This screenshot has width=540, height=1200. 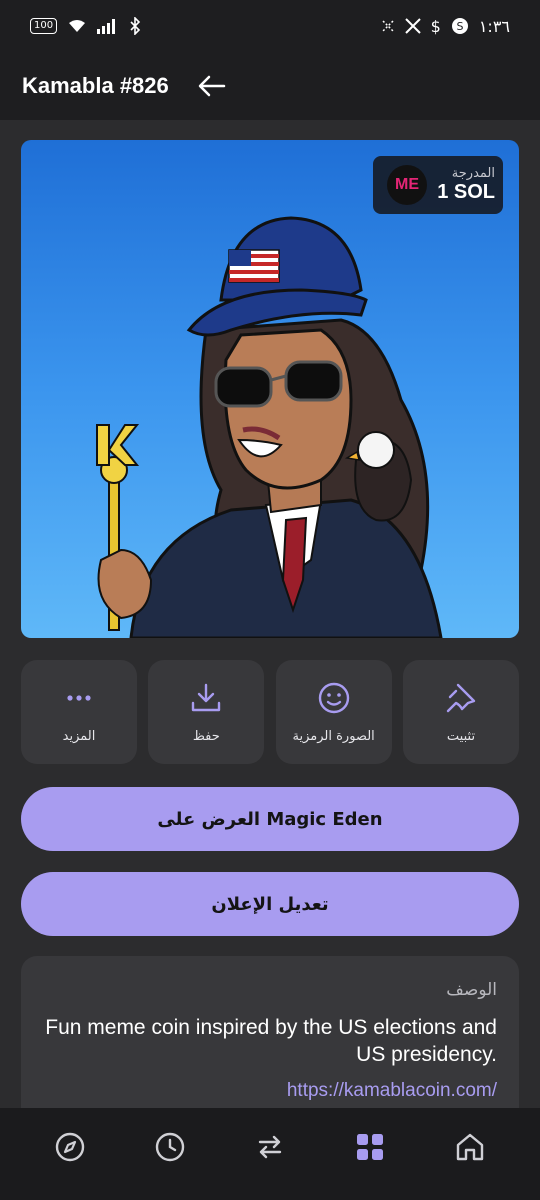 I want to click on app-header: Kamabla #826, so click(x=270, y=86).